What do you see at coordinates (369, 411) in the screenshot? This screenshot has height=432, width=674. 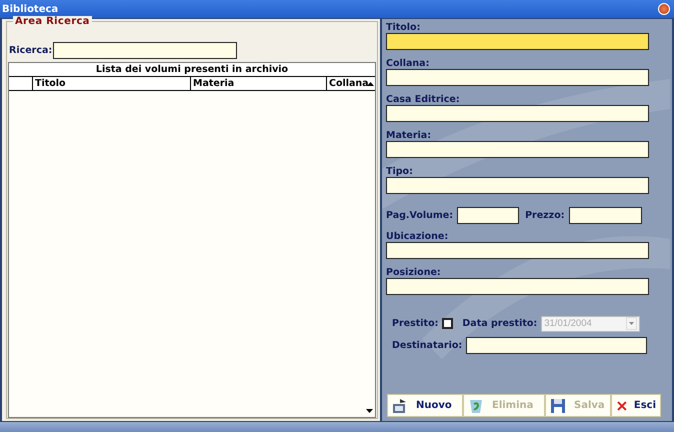 I see `scroll-down-icon` at bounding box center [369, 411].